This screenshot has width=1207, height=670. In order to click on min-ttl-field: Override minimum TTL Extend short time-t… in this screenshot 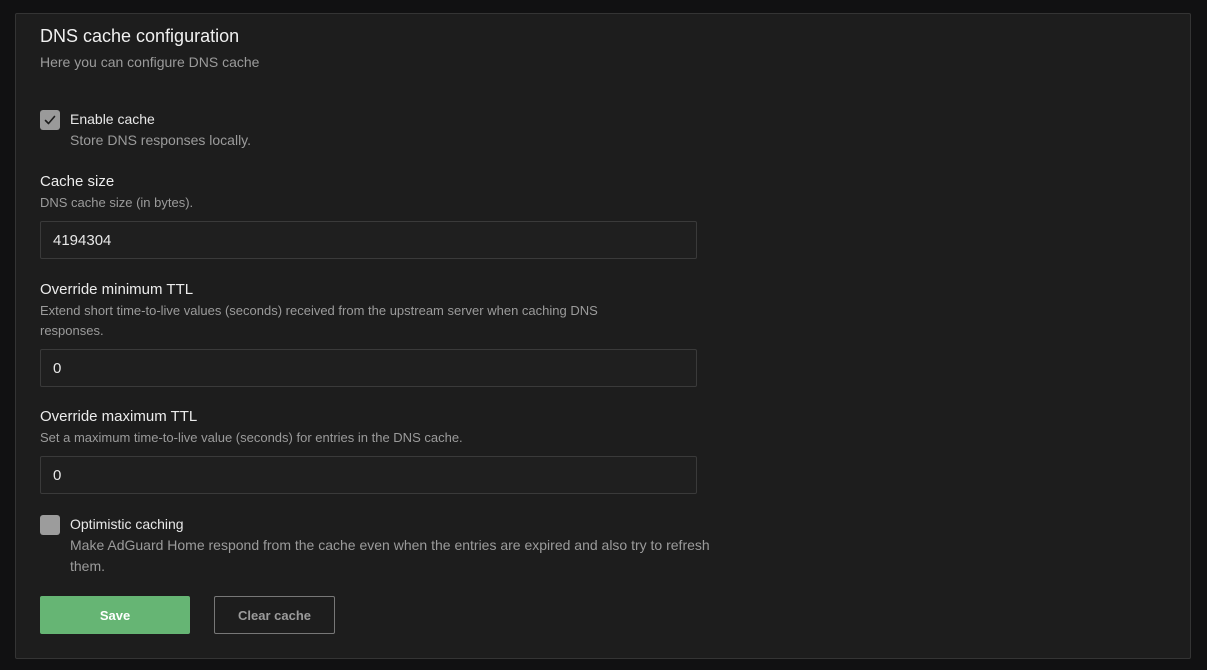, I will do `click(368, 334)`.